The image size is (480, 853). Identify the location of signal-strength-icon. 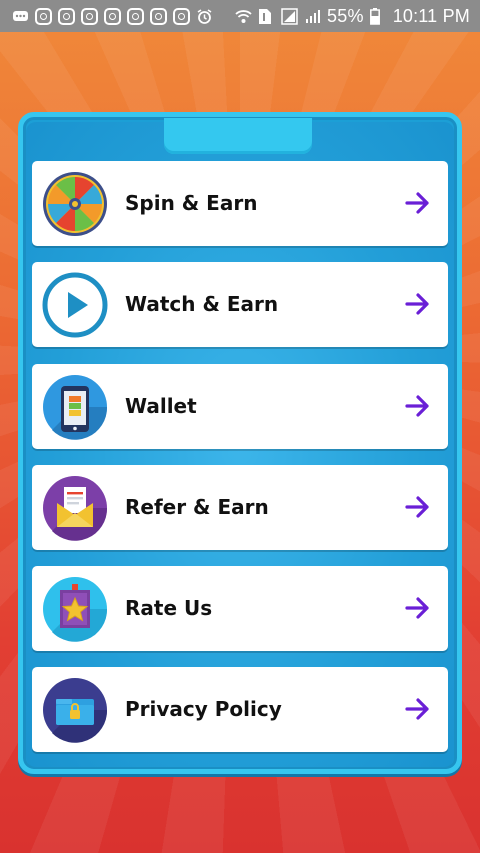
(312, 16).